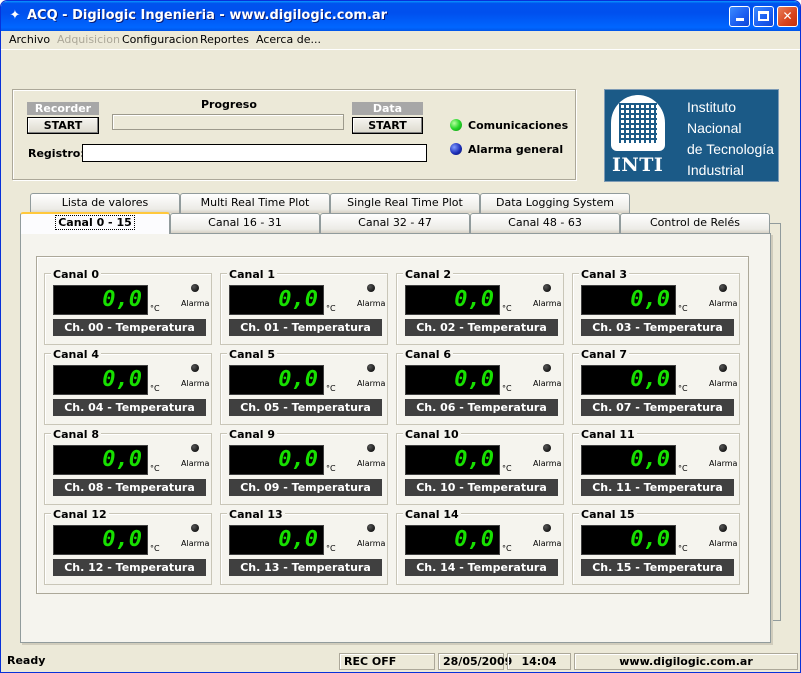 The image size is (801, 673). I want to click on channel-card: Canal 0 0,0 °C Alarma Ch. 00 - Temperatura, so click(128, 306).